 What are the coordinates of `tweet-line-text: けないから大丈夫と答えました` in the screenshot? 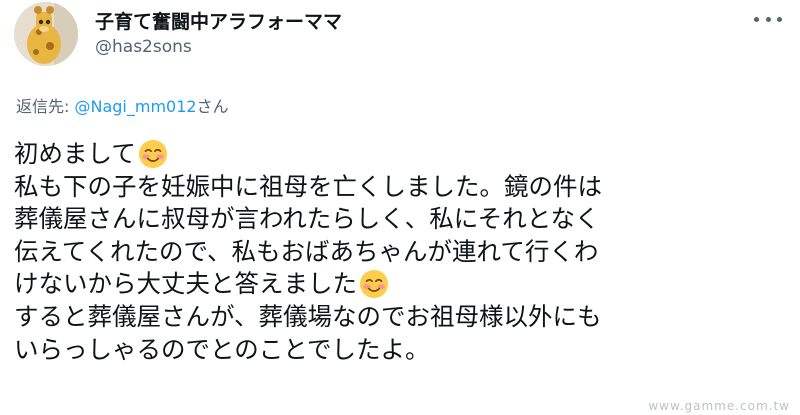 It's located at (185, 284).